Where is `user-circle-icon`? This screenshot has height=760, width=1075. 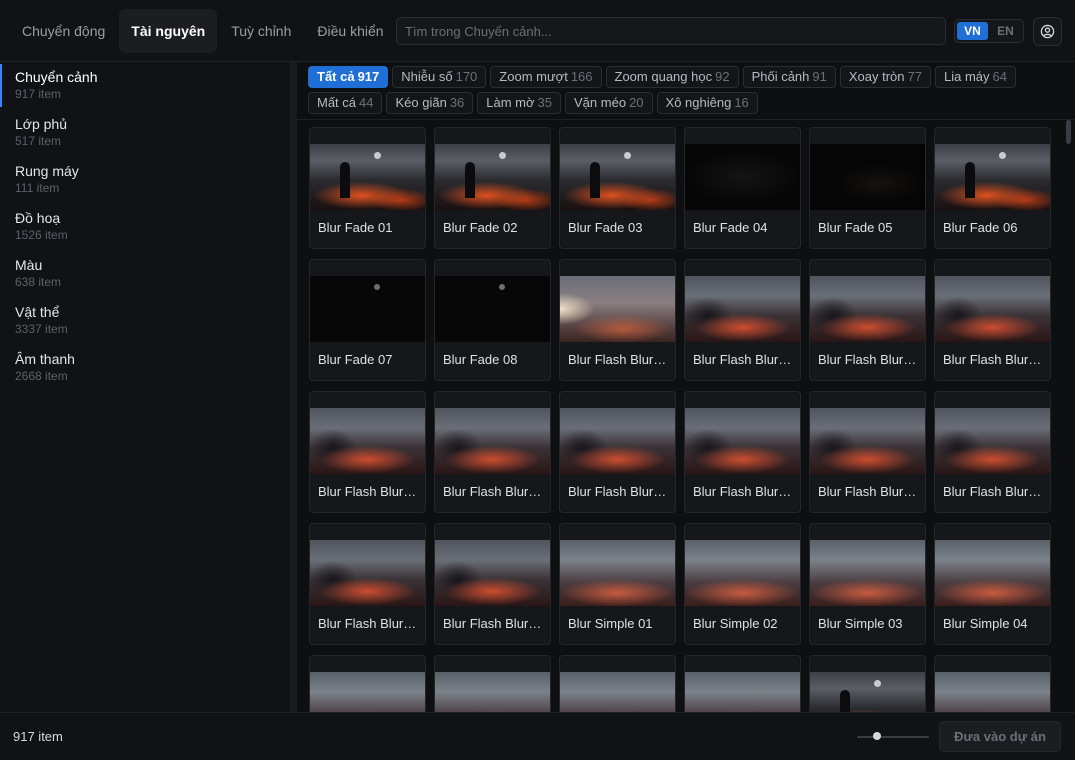 user-circle-icon is located at coordinates (1047, 31).